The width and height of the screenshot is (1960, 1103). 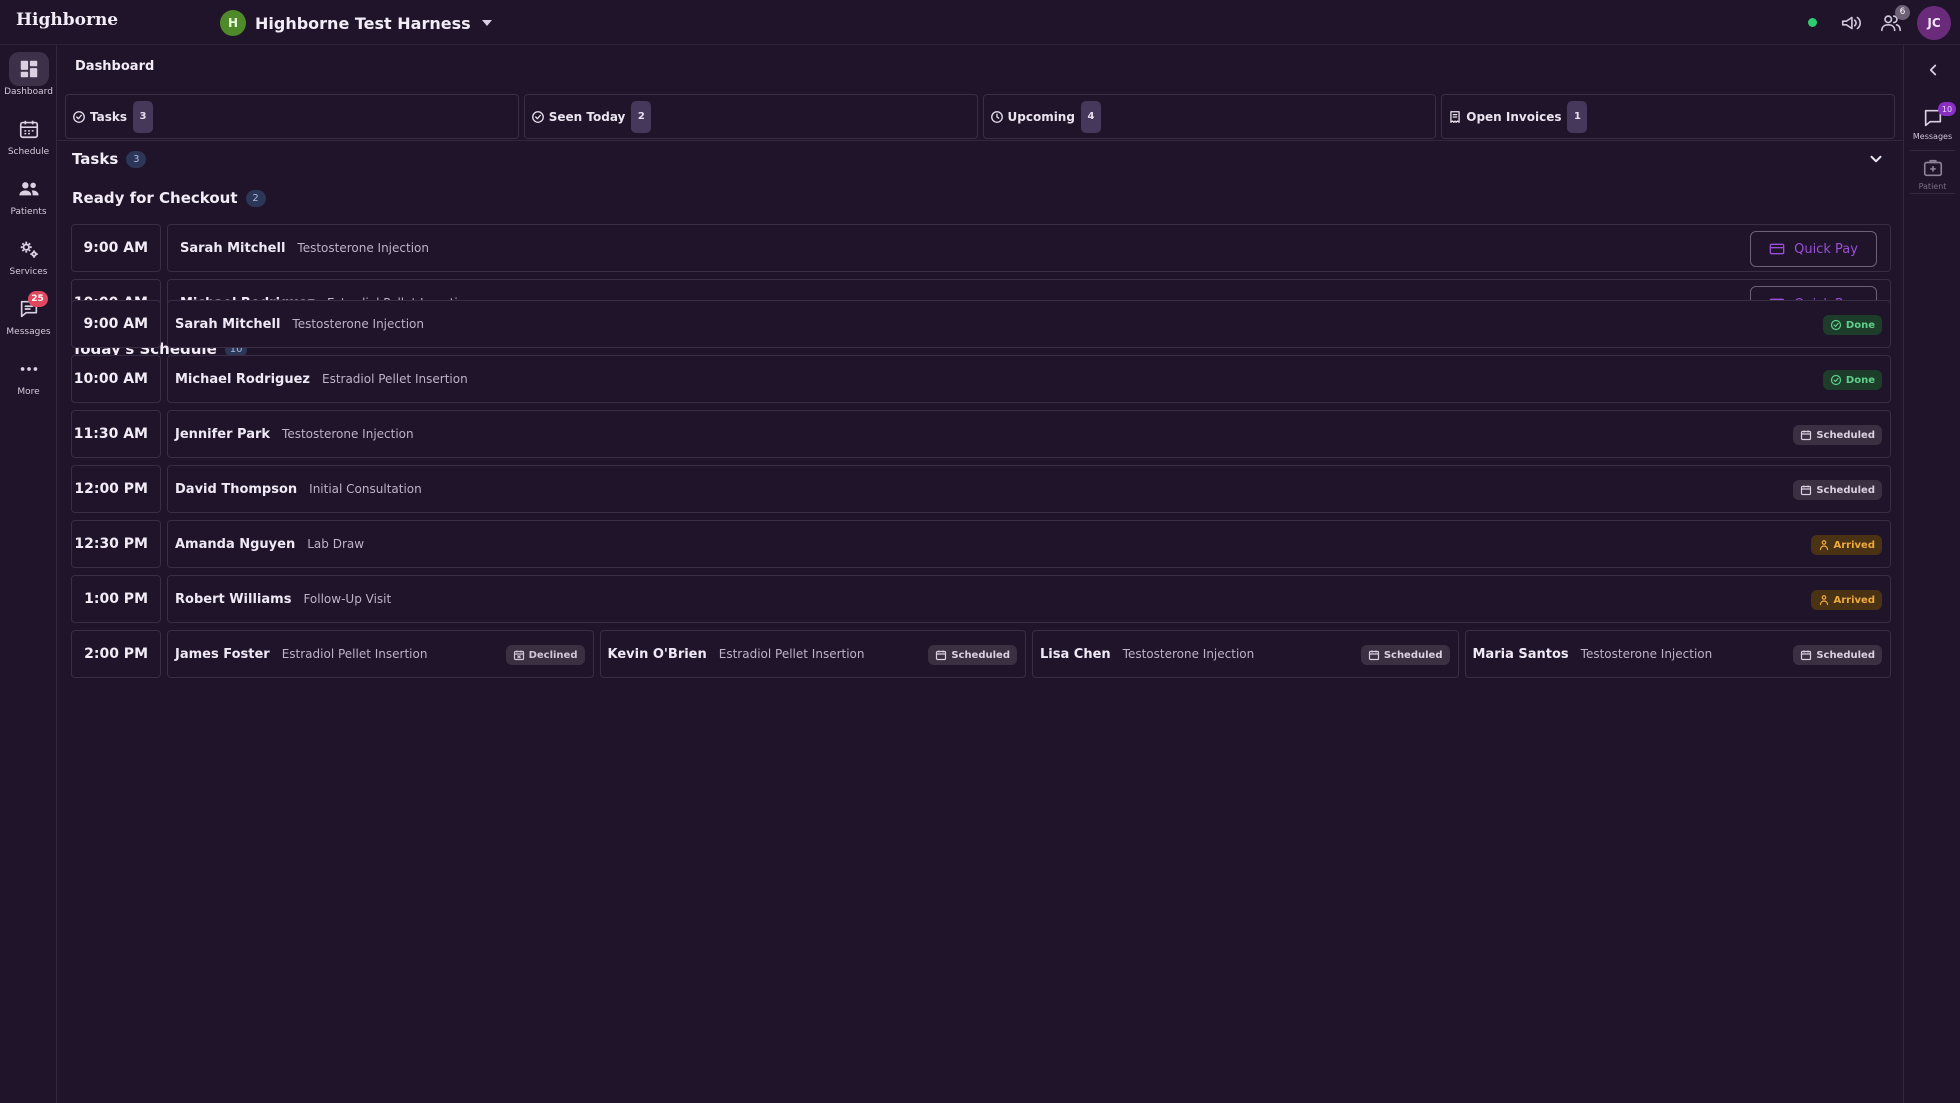 I want to click on checkout-section-header: Ready for Checkout 2, so click(x=169, y=198).